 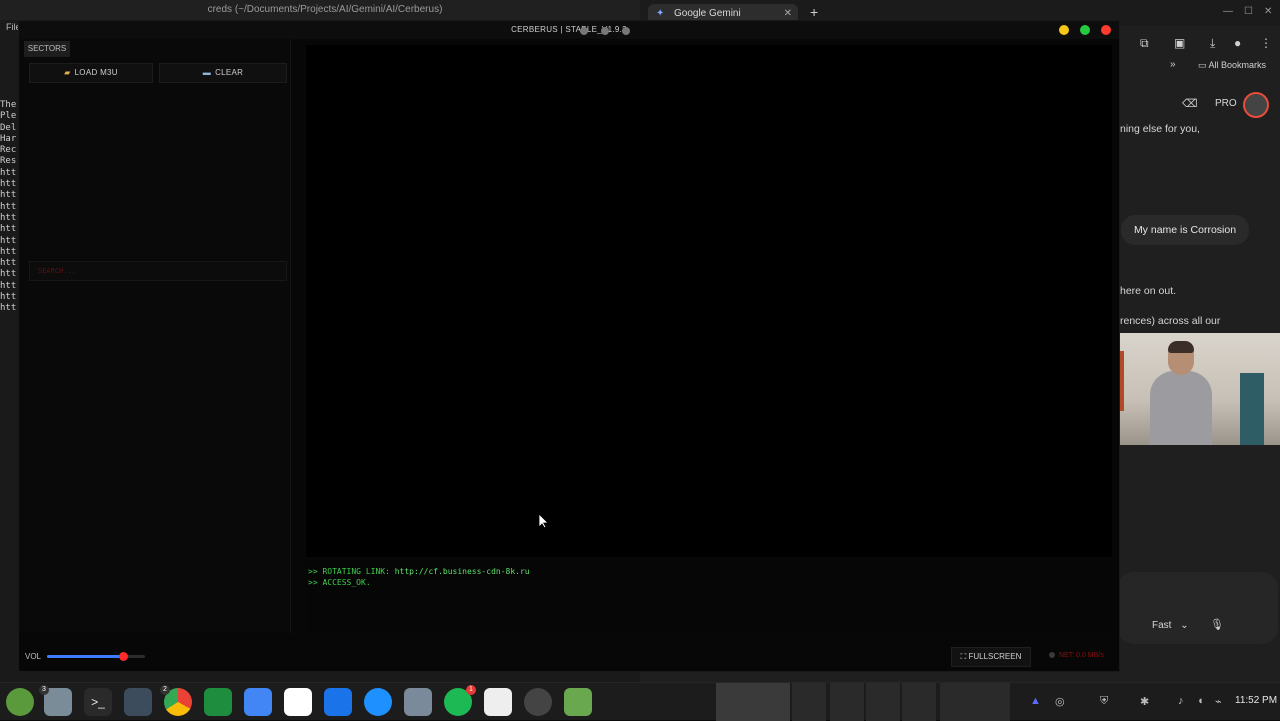 I want to click on maximize-window-button, so click(x=1085, y=30).